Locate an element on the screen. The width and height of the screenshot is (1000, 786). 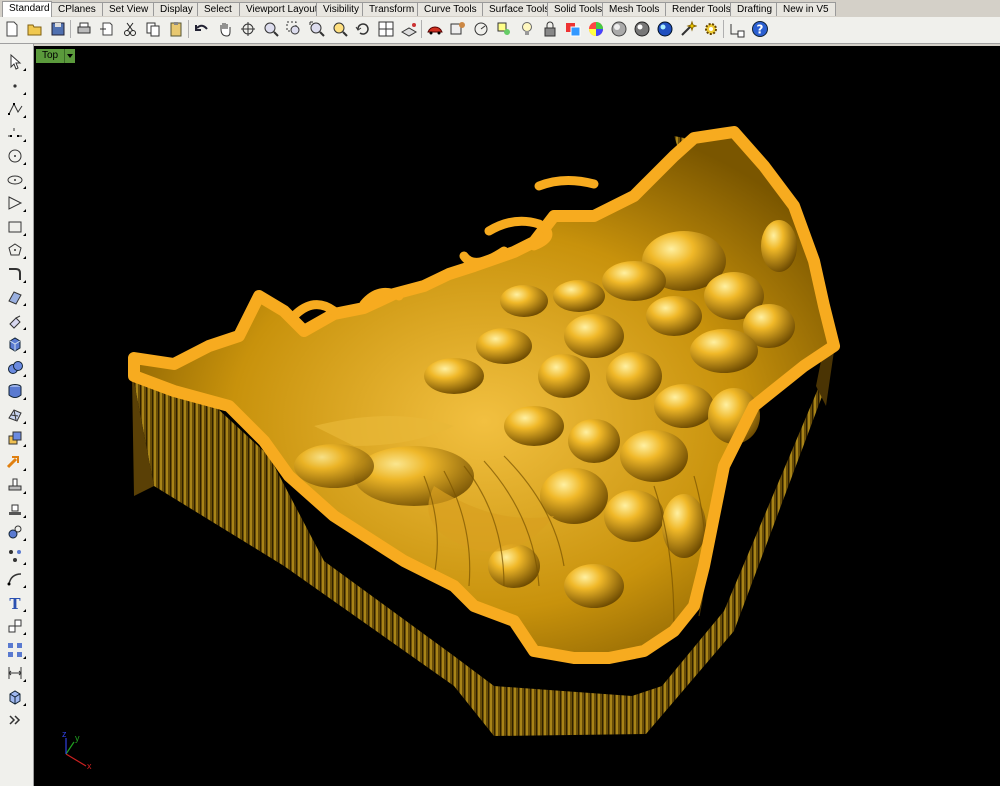
fillet-curve-tool-button is located at coordinates (15, 274).